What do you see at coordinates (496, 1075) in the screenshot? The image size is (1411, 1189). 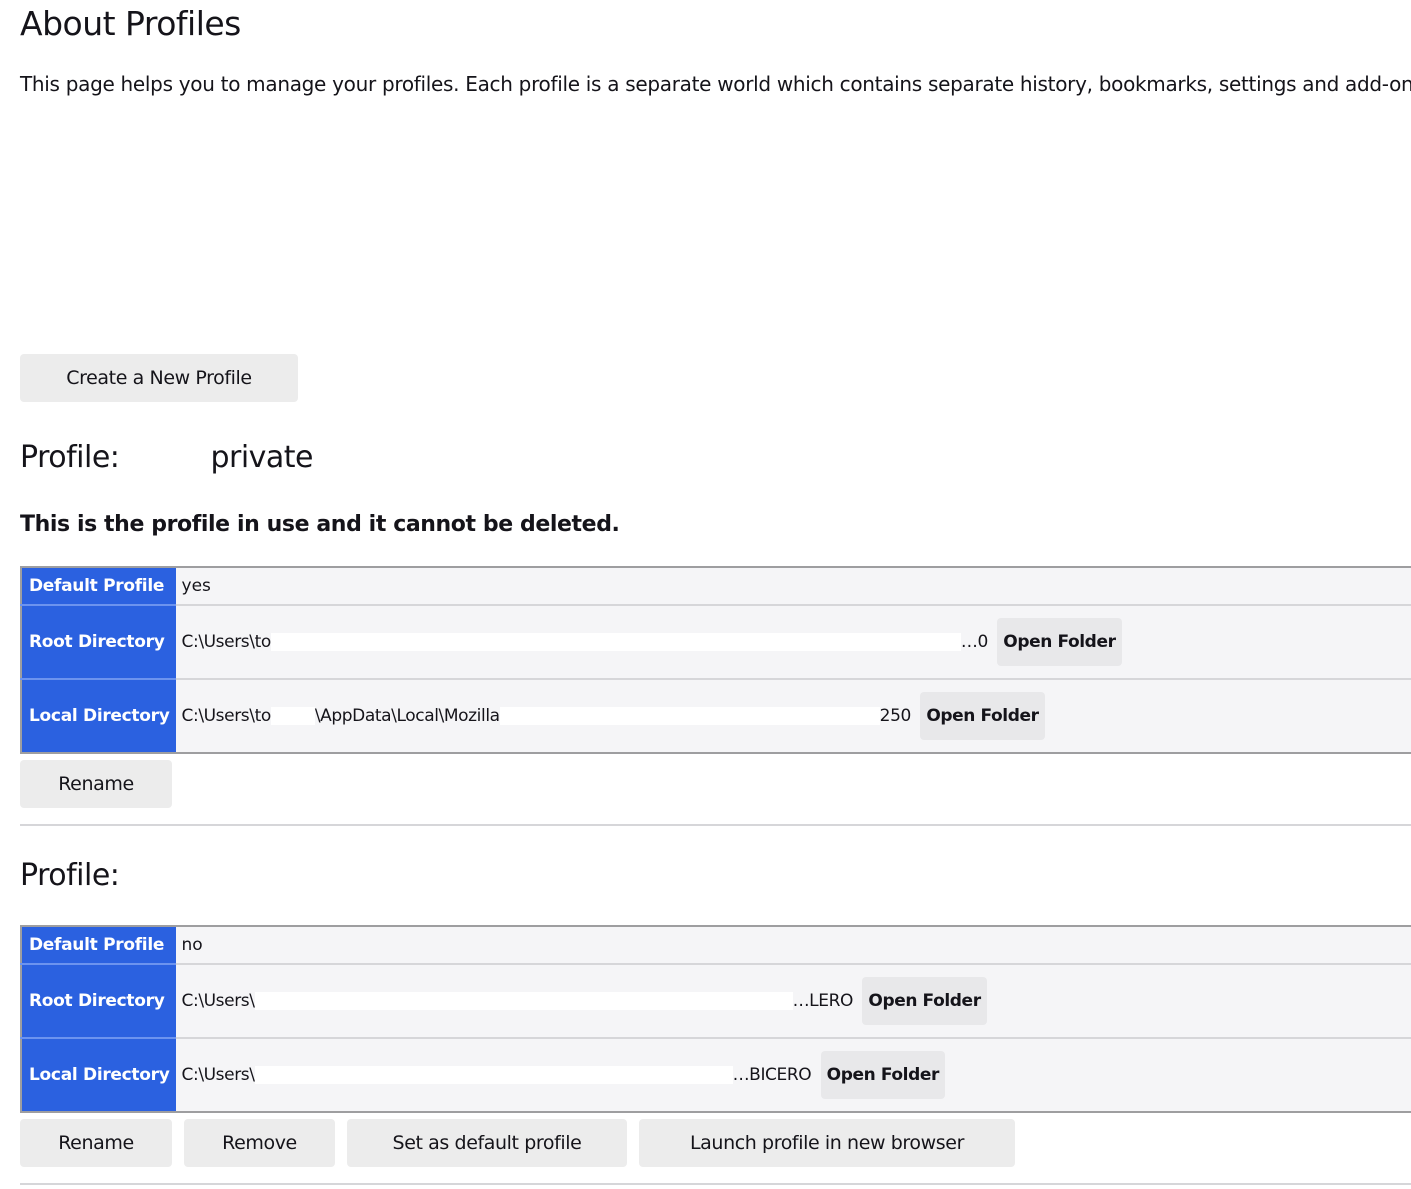 I see `local-directory-path: C:\Users\ …BICERO` at bounding box center [496, 1075].